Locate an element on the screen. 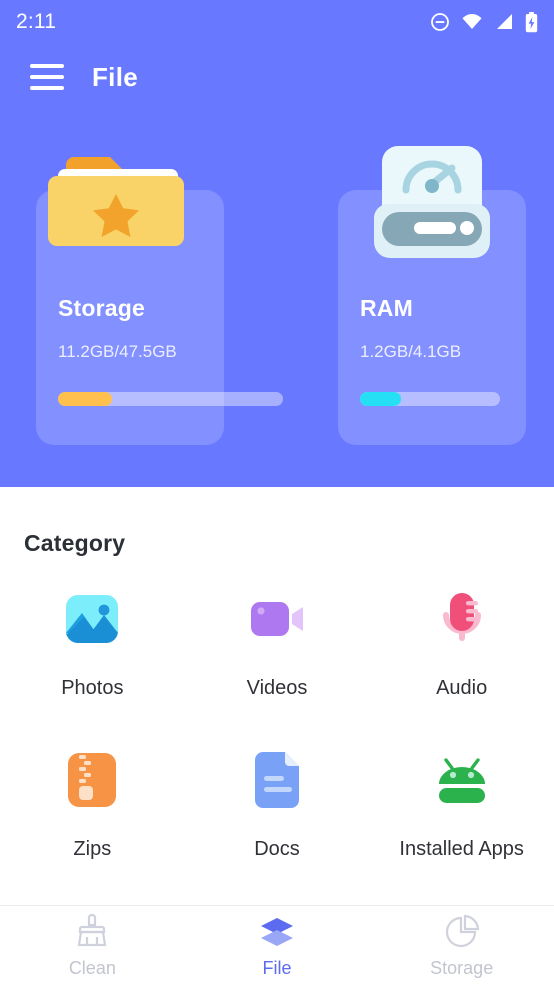 The height and width of the screenshot is (985, 554). category-label: Zips is located at coordinates (92, 849).